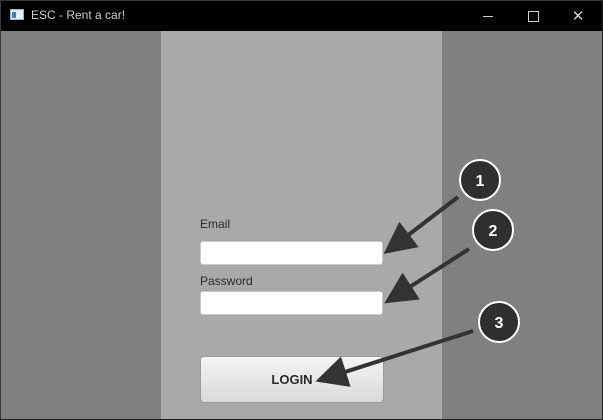 The height and width of the screenshot is (420, 603). Describe the element at coordinates (78, 15) in the screenshot. I see `window-title: ESC - Rent a car!` at that location.